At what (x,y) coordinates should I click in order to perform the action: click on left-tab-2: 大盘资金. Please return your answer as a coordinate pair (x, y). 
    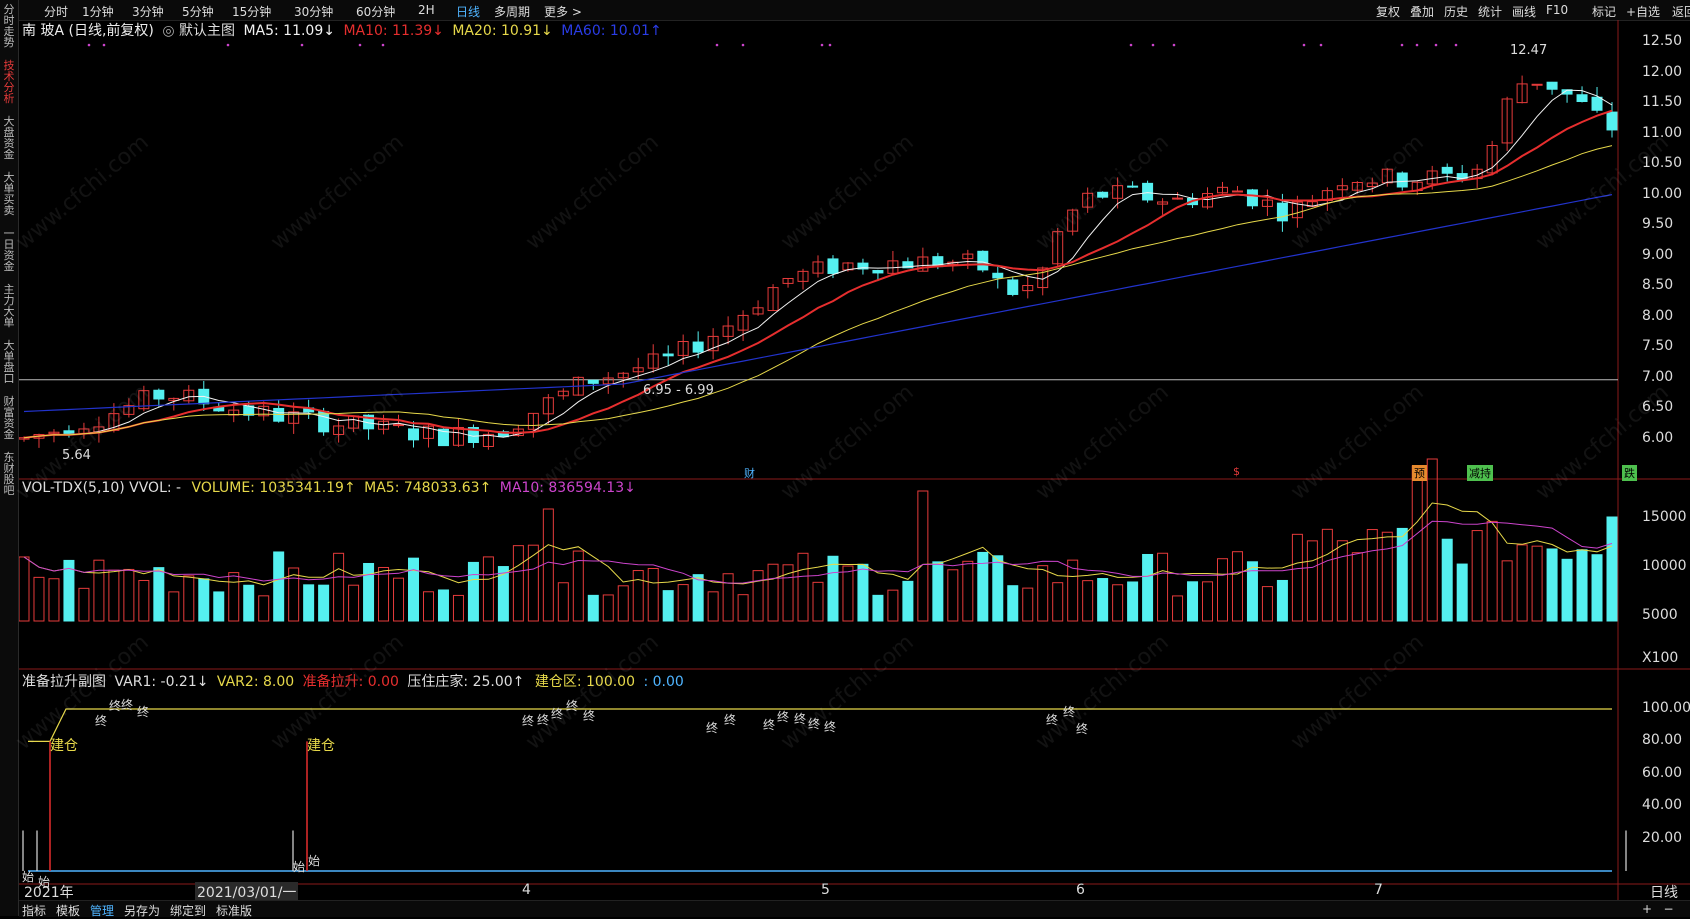
    Looking at the image, I should click on (9, 138).